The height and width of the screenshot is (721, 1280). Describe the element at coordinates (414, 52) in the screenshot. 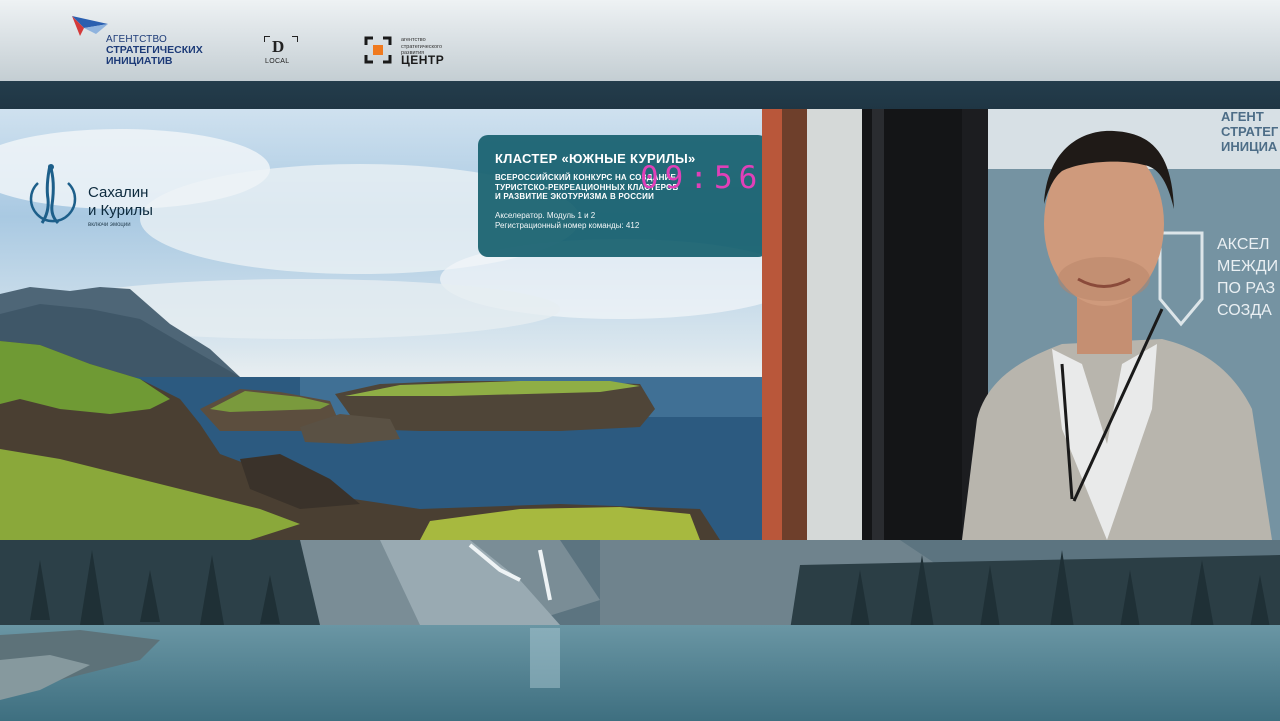

I see `center-logo: агентство стратегического развития ЦЕНТР` at that location.